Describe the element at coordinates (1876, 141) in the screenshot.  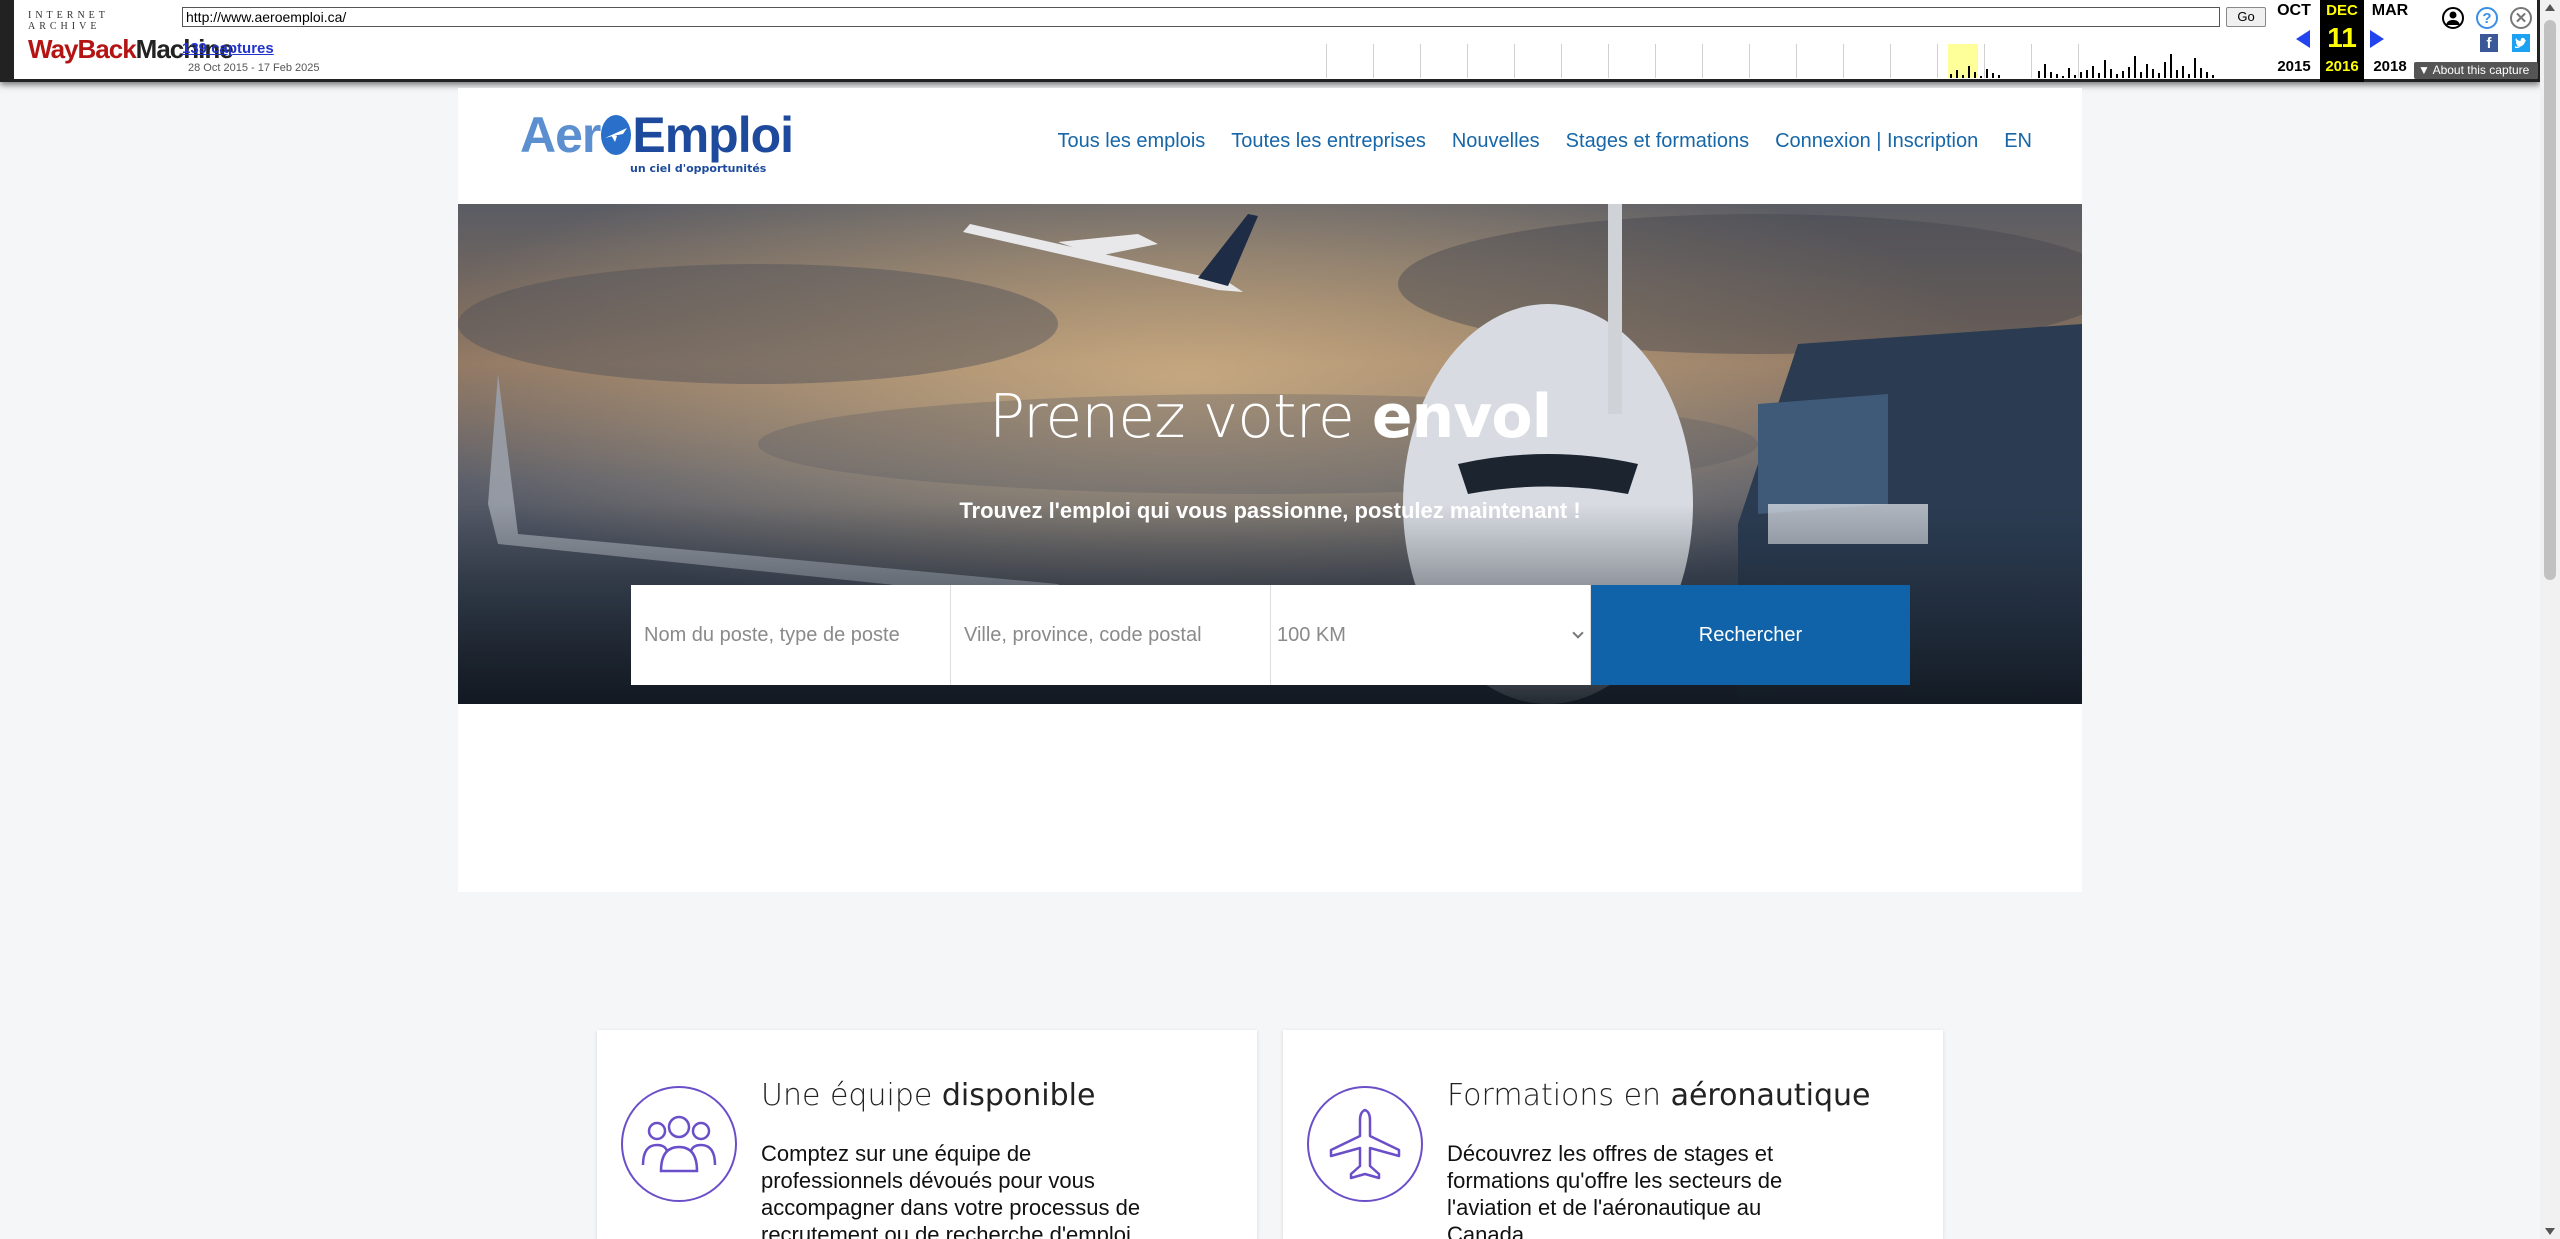
I see `nav-login-signup: Connexion | Inscription` at that location.